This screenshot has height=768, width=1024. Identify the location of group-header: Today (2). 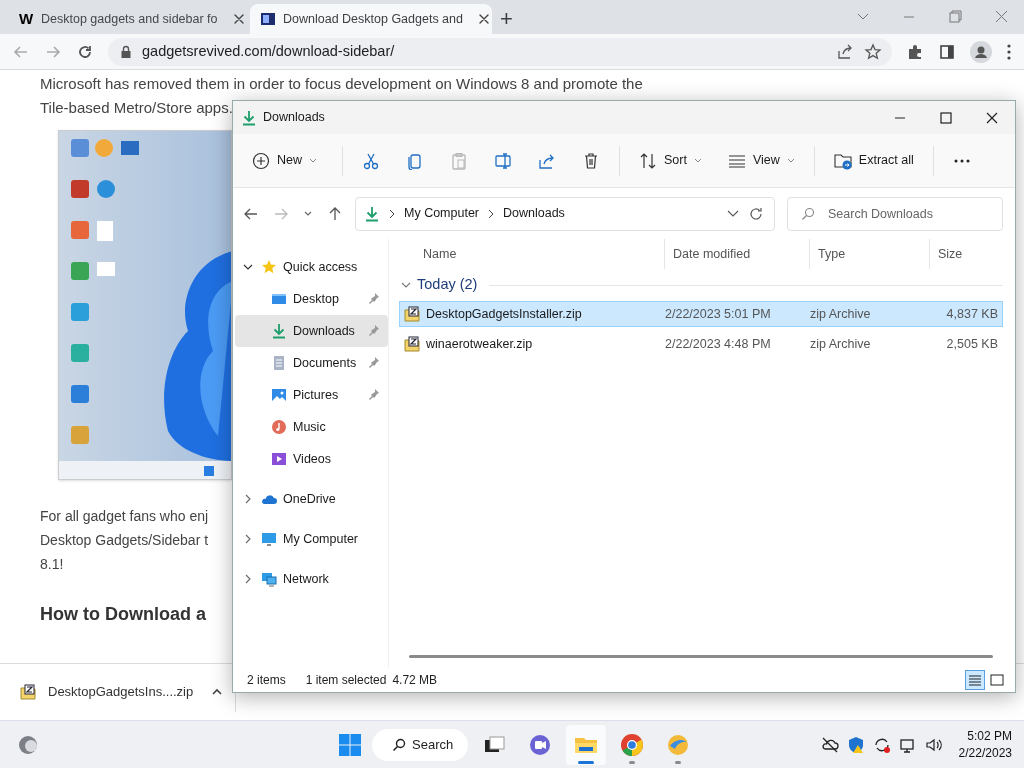
(447, 285).